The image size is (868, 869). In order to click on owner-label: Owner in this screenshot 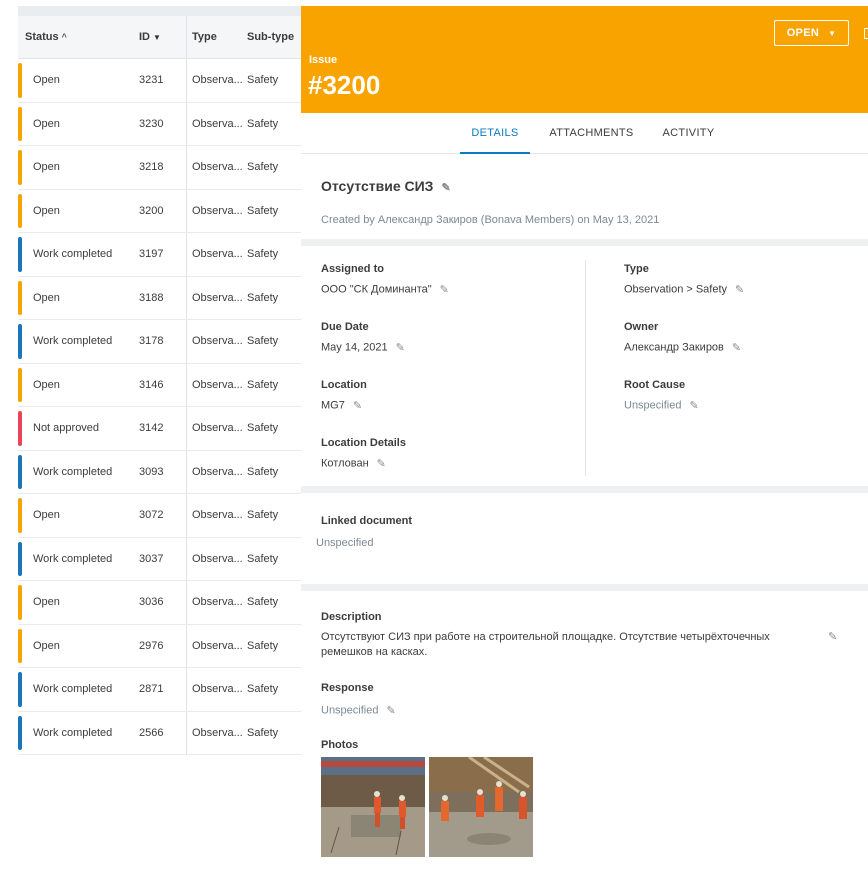, I will do `click(641, 327)`.